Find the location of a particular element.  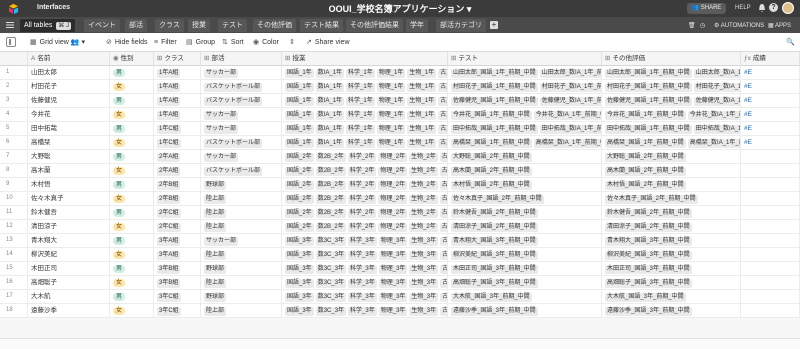

header-other-eval: ⊞ その他評価 is located at coordinates (671, 59).